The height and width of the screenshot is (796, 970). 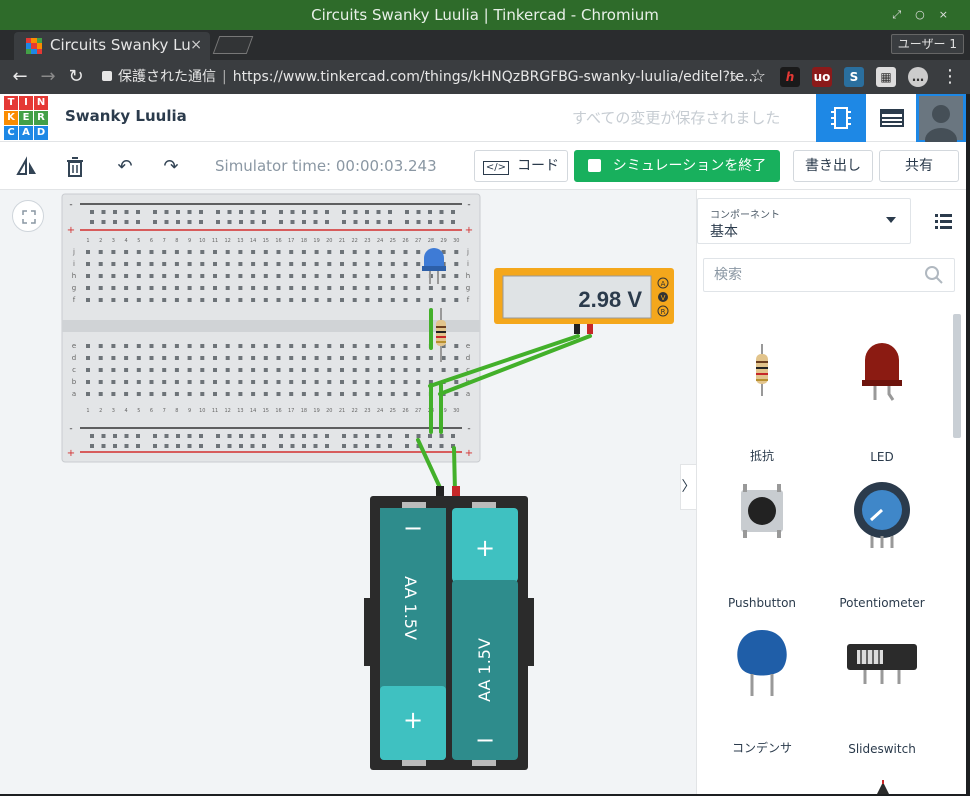 What do you see at coordinates (891, 118) in the screenshot?
I see `components-list-view-button` at bounding box center [891, 118].